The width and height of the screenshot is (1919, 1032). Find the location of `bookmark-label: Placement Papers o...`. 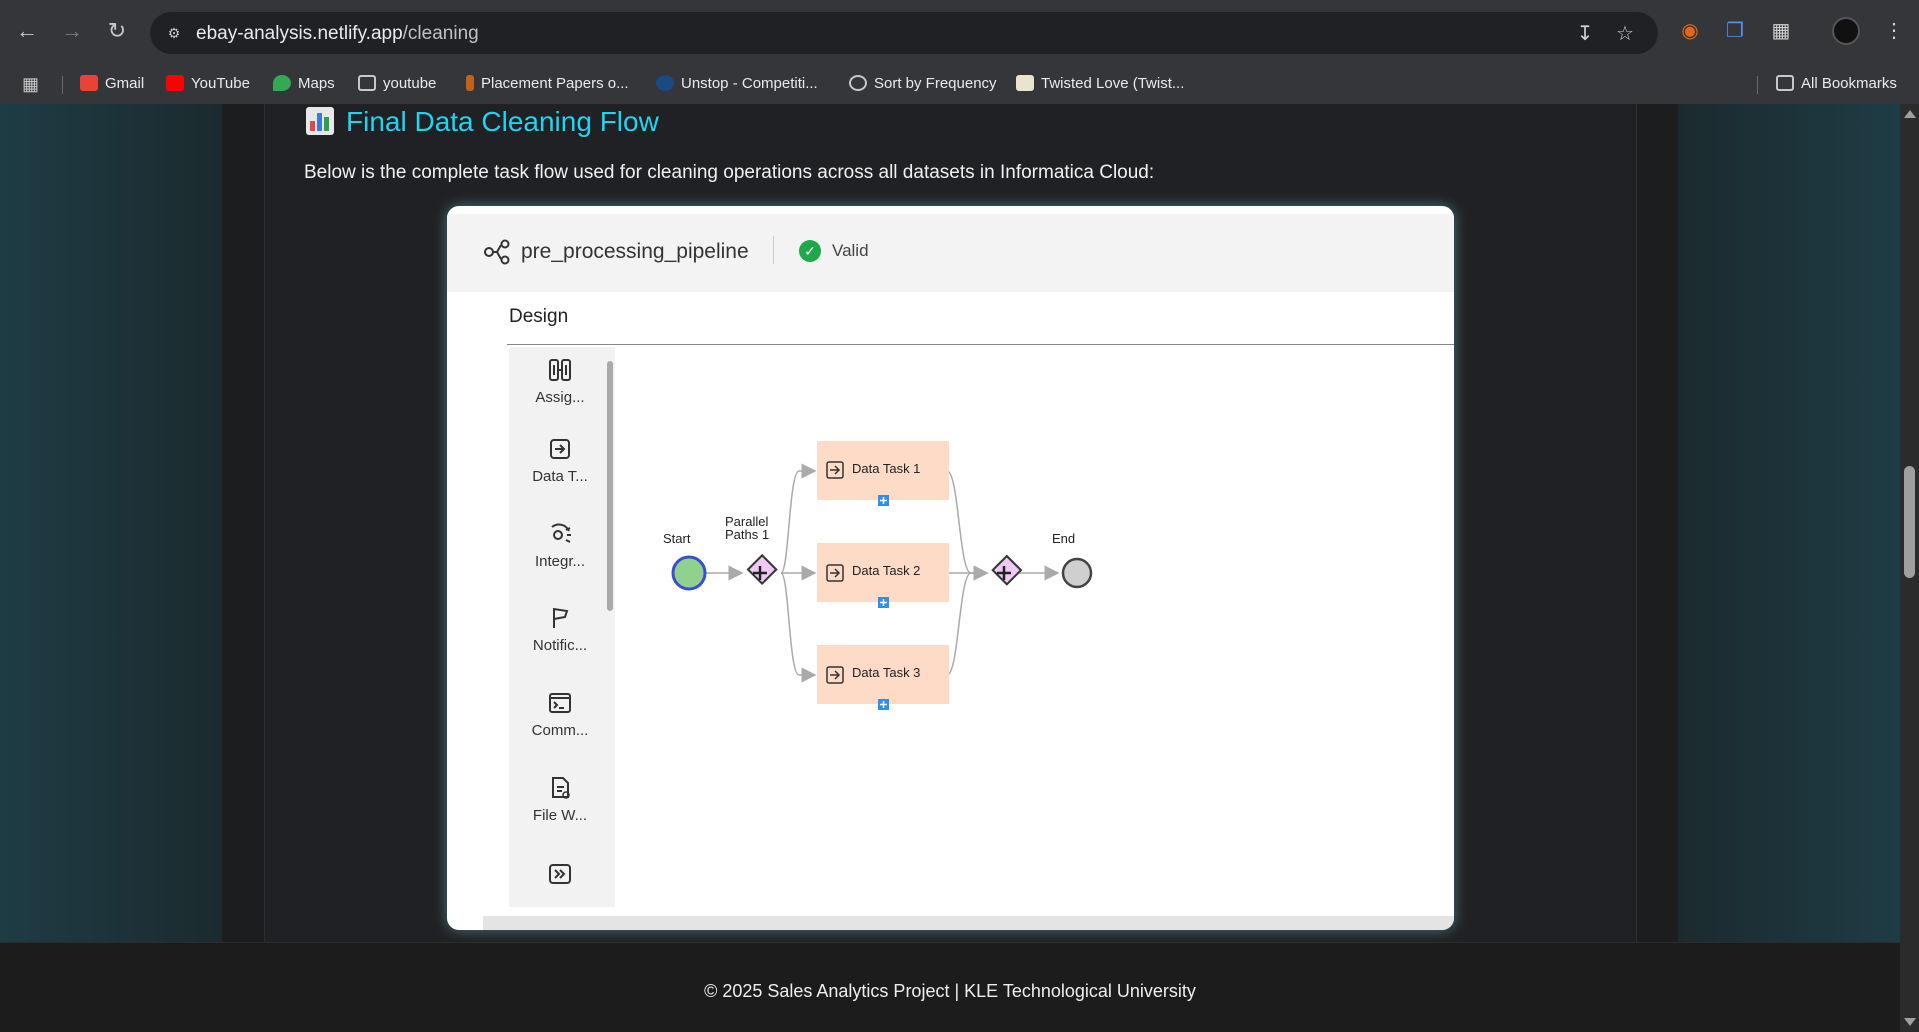

bookmark-label: Placement Papers o... is located at coordinates (555, 83).